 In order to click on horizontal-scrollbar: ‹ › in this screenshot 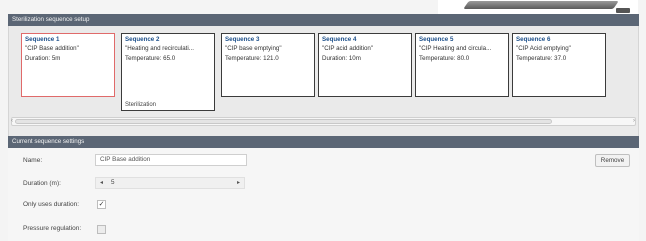, I will do `click(323, 121)`.